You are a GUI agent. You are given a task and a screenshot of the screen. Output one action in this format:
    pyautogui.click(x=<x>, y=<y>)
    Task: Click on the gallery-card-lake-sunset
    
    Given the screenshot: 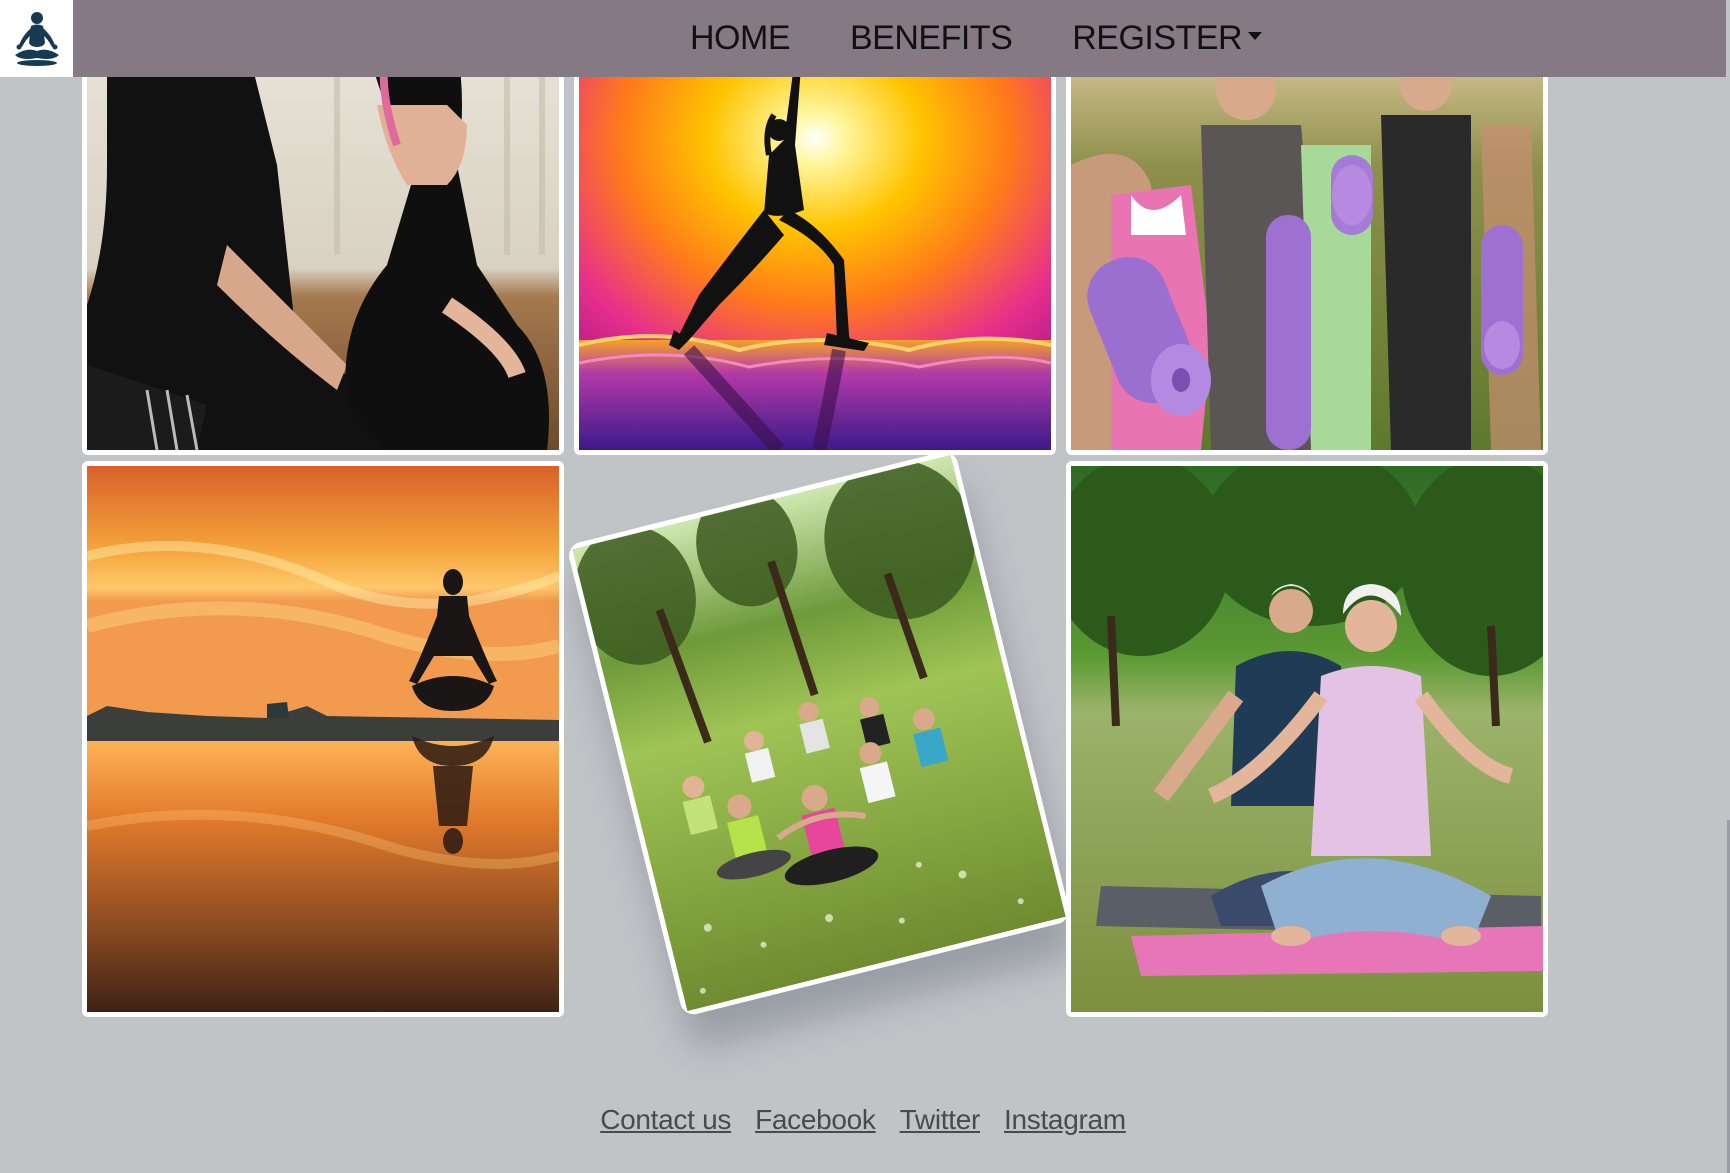 What is the action you would take?
    pyautogui.click(x=323, y=739)
    